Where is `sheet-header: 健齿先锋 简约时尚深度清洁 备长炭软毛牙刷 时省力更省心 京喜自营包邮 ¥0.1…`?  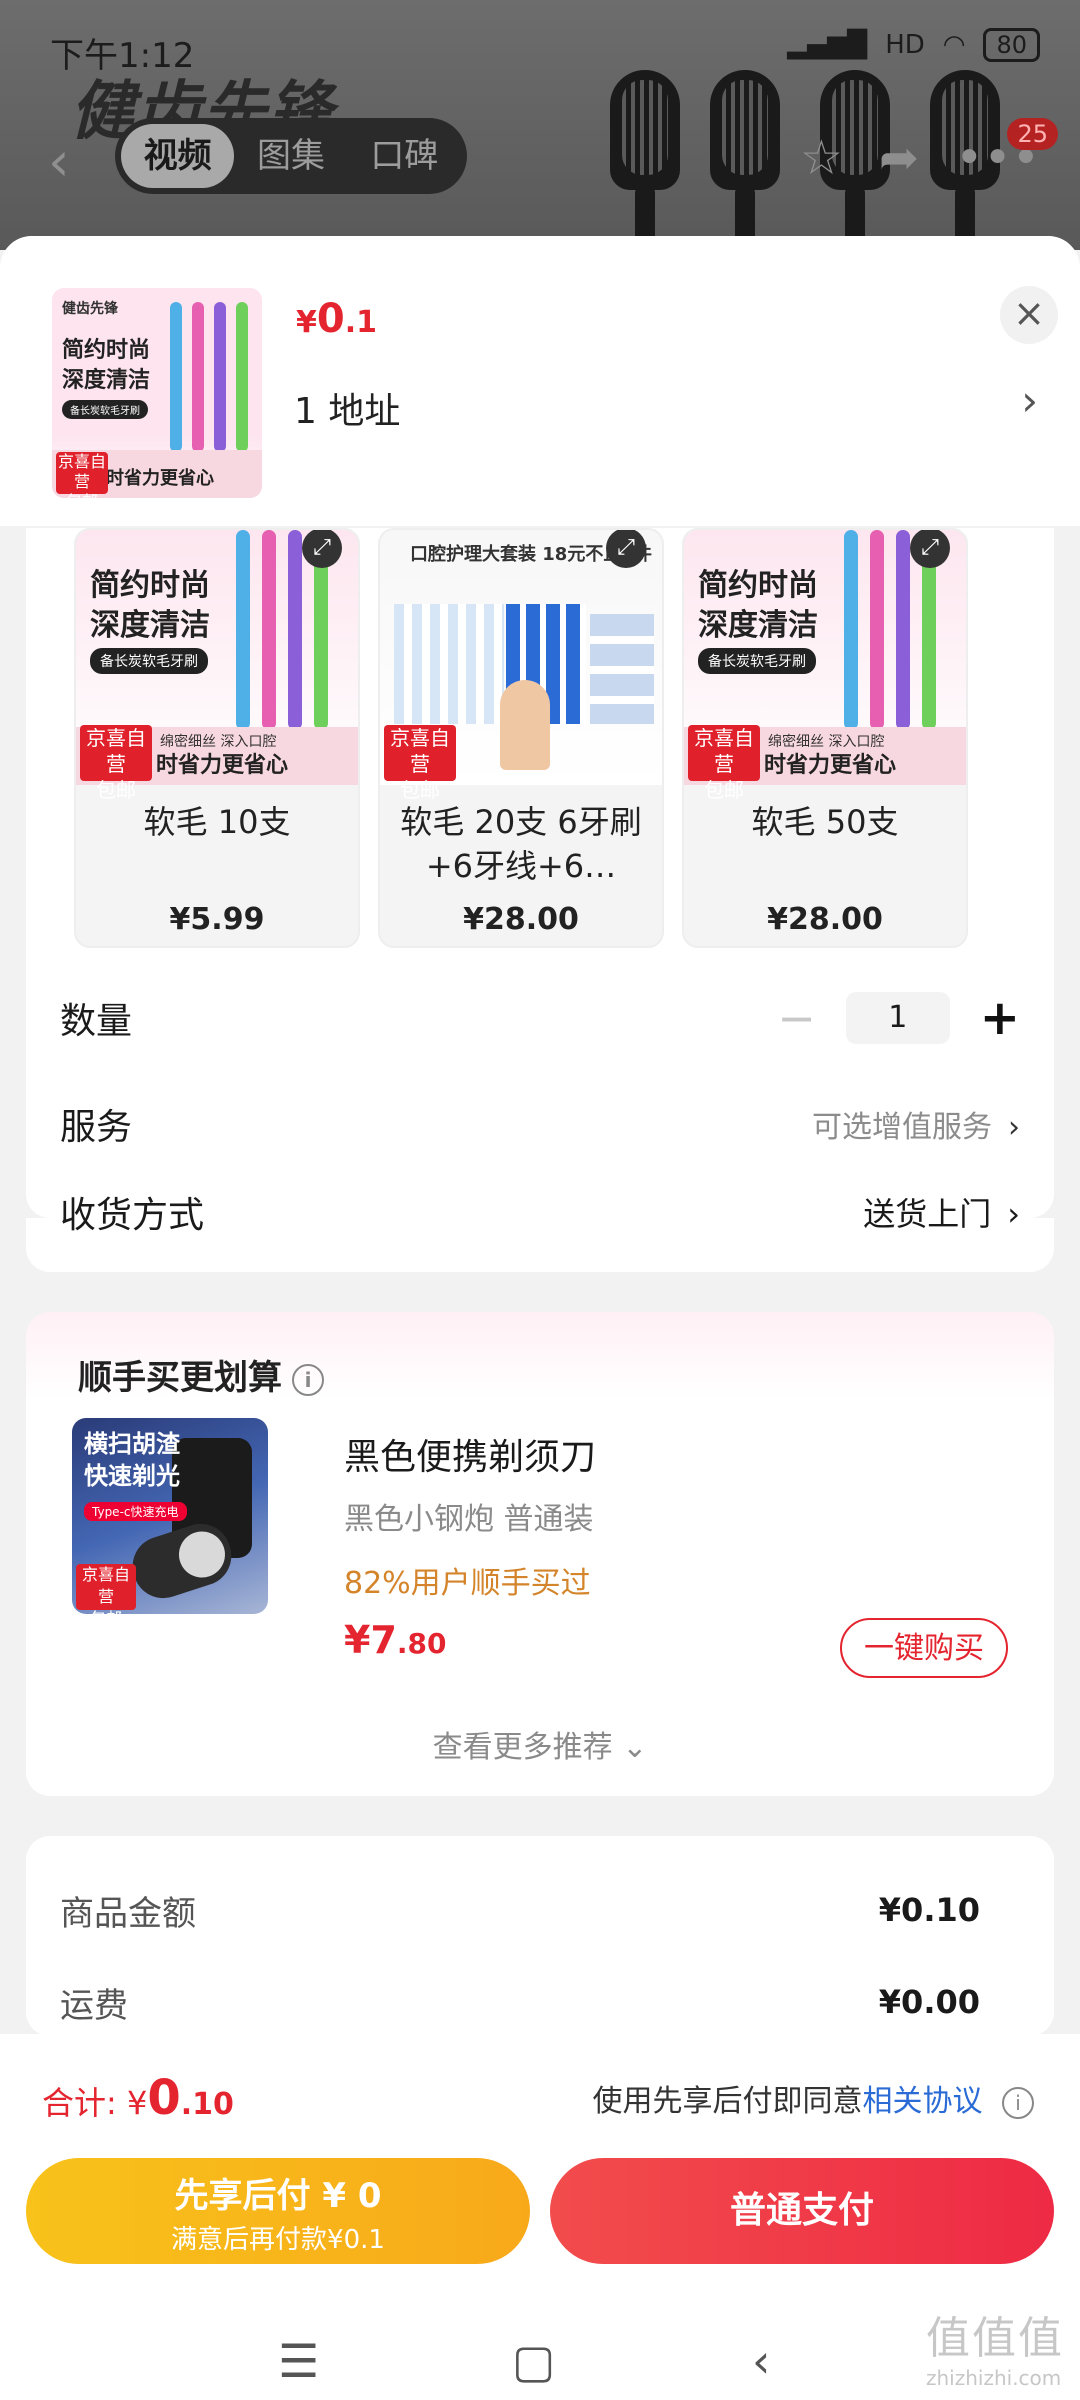
sheet-header: 健齿先锋 简约时尚深度清洁 备长炭软毛牙刷 时省力更省心 京喜自营包邮 ¥0.1… is located at coordinates (540, 381).